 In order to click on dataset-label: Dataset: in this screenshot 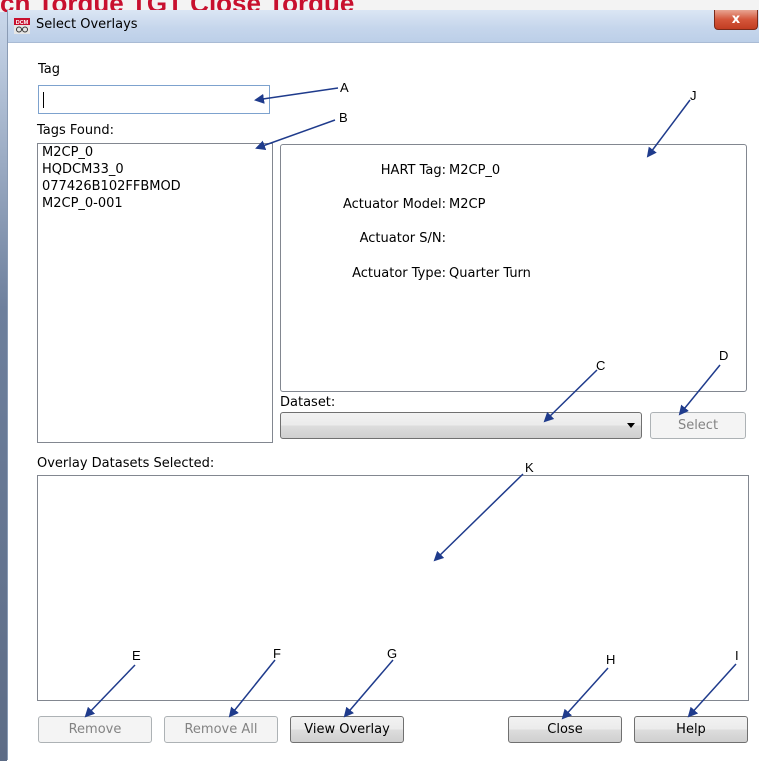, I will do `click(308, 402)`.